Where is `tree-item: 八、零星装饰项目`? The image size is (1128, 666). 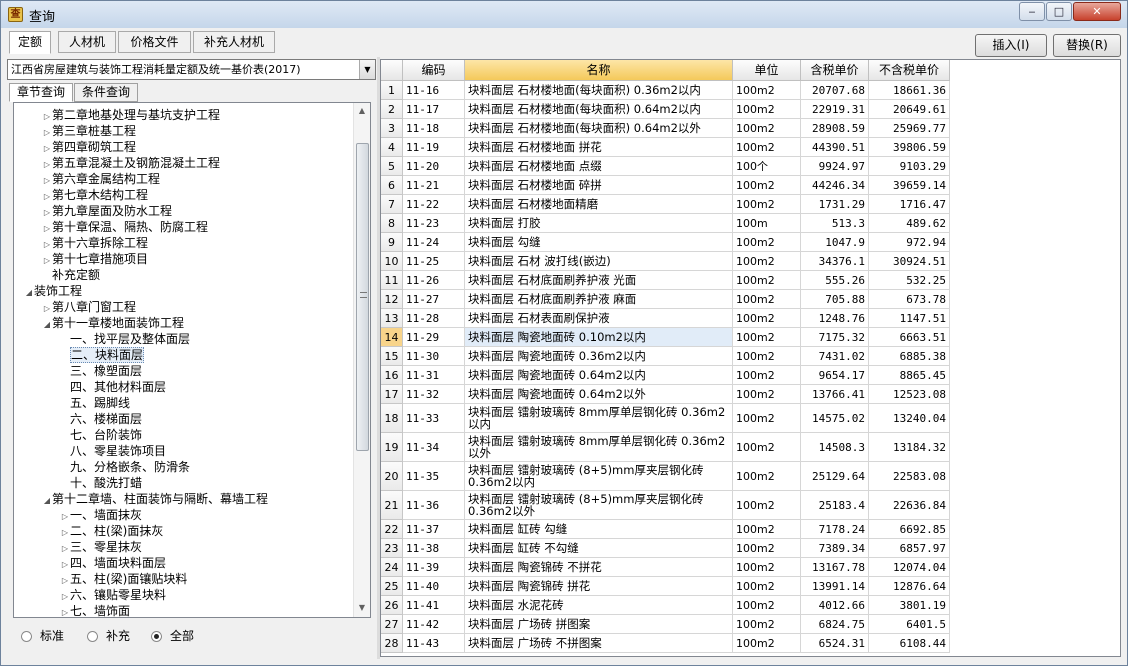 tree-item: 八、零星装饰项目 is located at coordinates (113, 451).